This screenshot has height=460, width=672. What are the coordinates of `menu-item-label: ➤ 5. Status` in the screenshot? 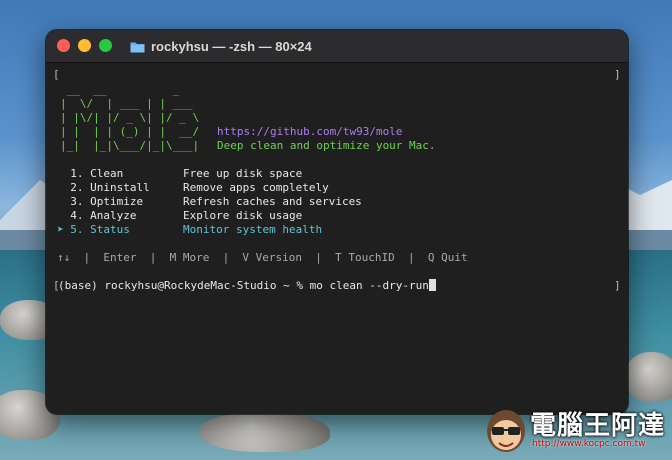 It's located at (110, 229).